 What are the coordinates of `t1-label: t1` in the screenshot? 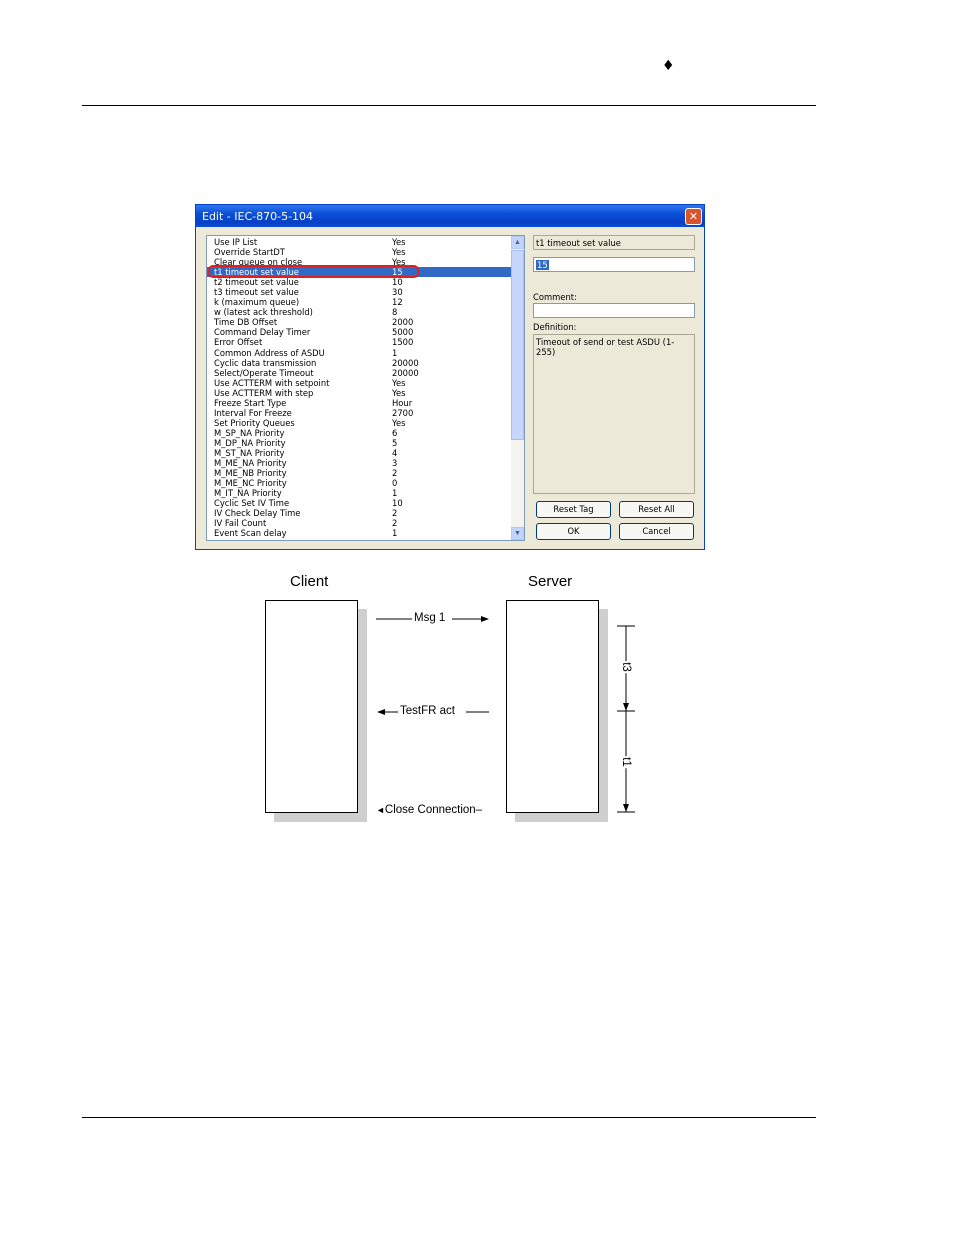 It's located at (625, 762).